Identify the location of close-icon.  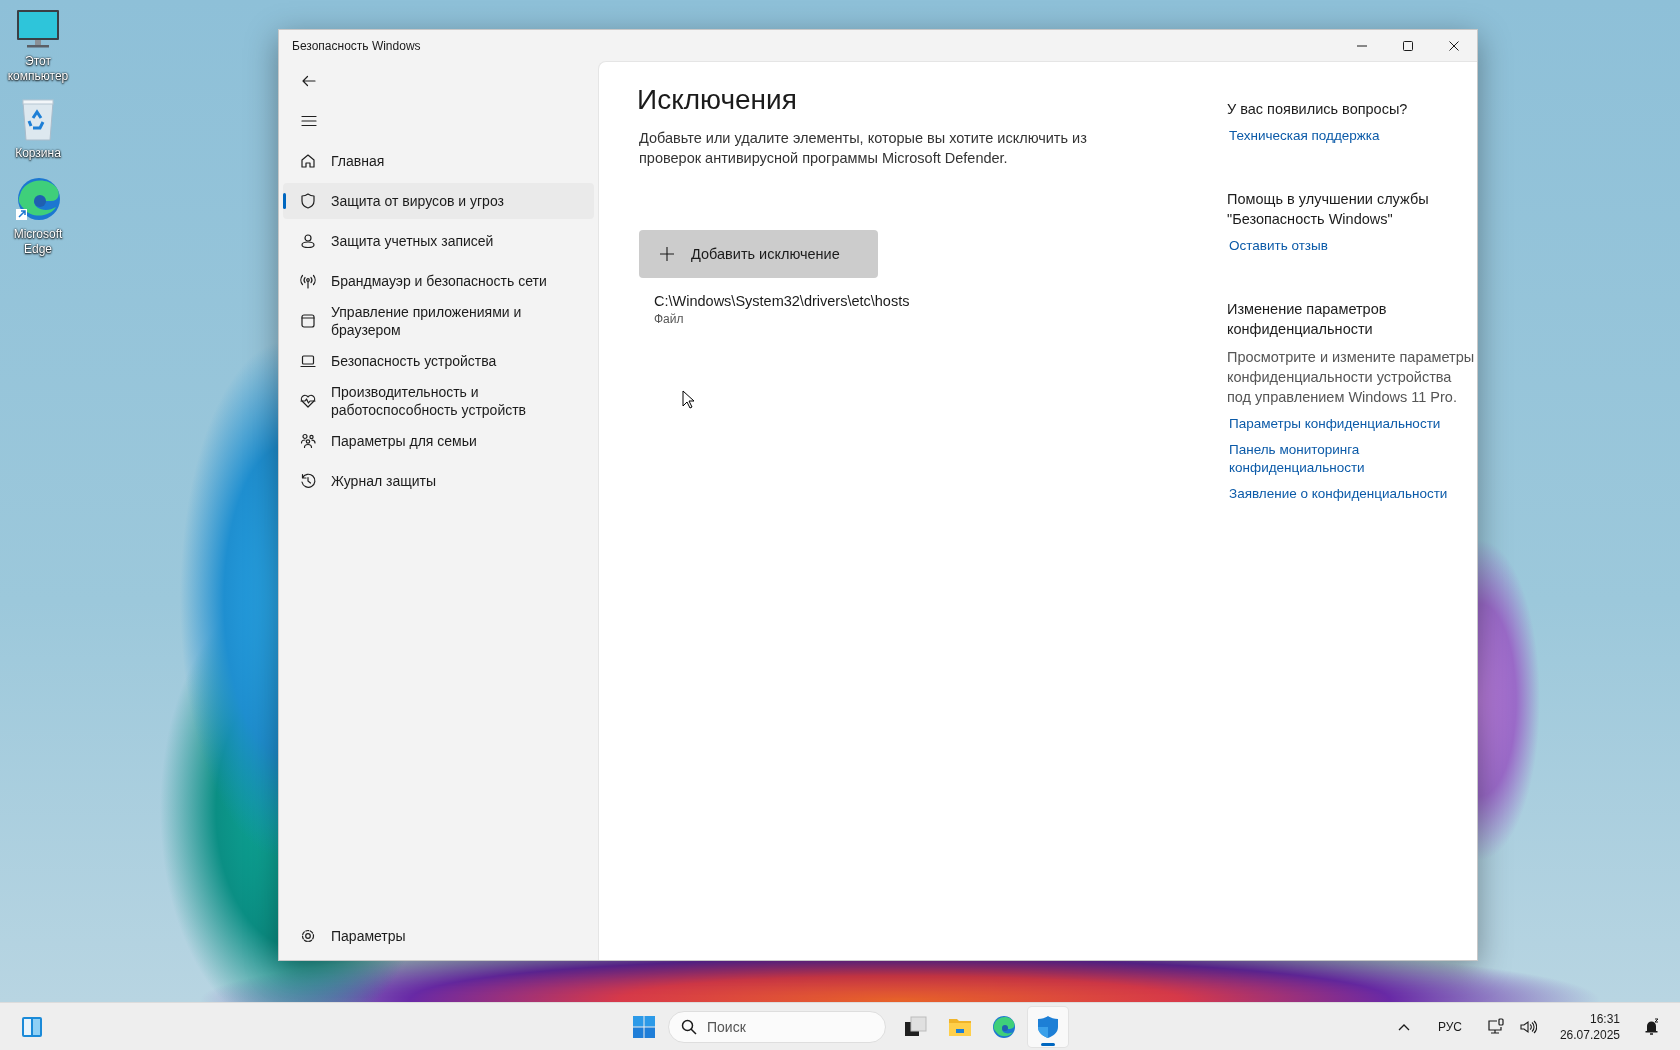
(1454, 45).